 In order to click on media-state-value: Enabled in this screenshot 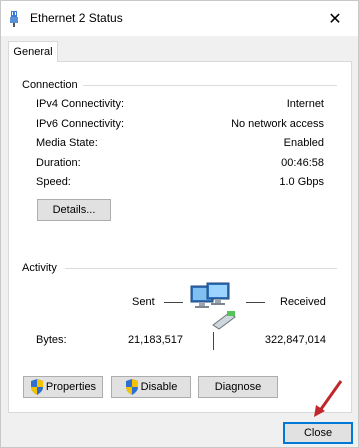, I will do `click(303, 143)`.